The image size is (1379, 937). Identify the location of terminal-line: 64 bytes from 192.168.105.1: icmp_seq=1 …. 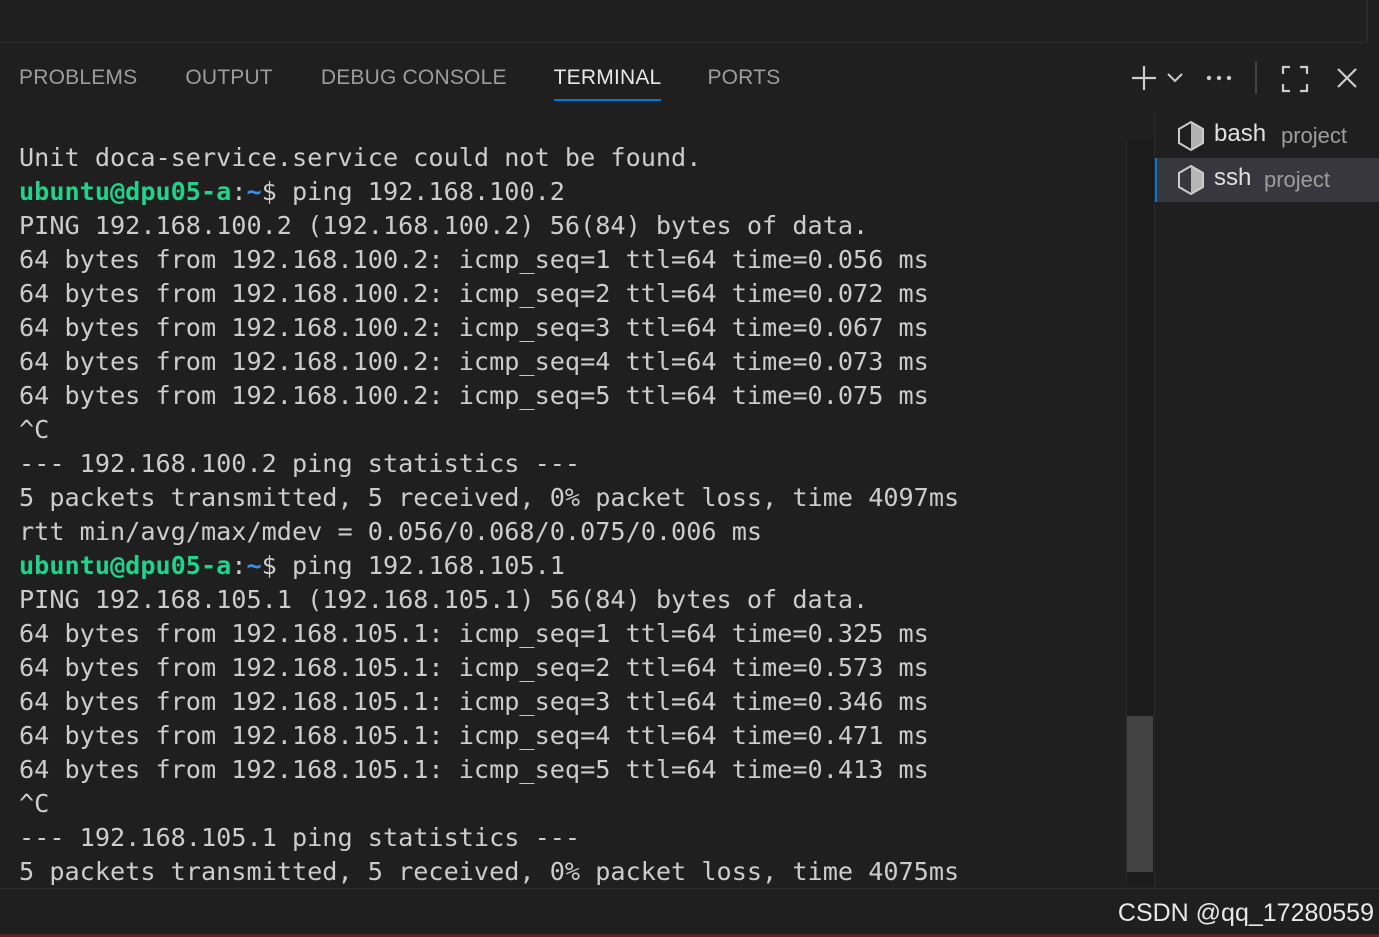
(474, 633).